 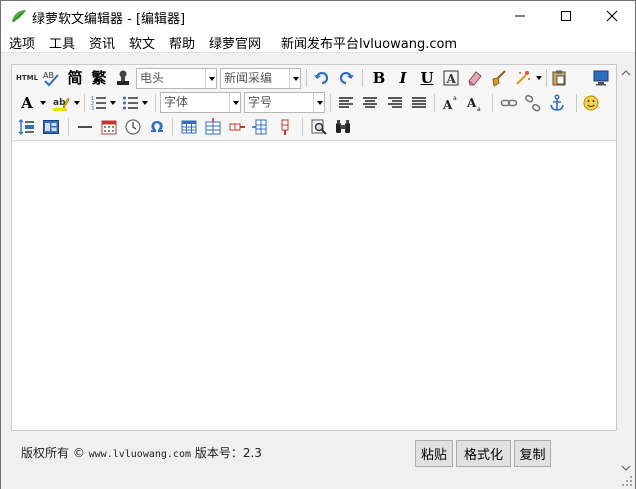 What do you see at coordinates (176, 78) in the screenshot?
I see `paragraph-format-select: 电头` at bounding box center [176, 78].